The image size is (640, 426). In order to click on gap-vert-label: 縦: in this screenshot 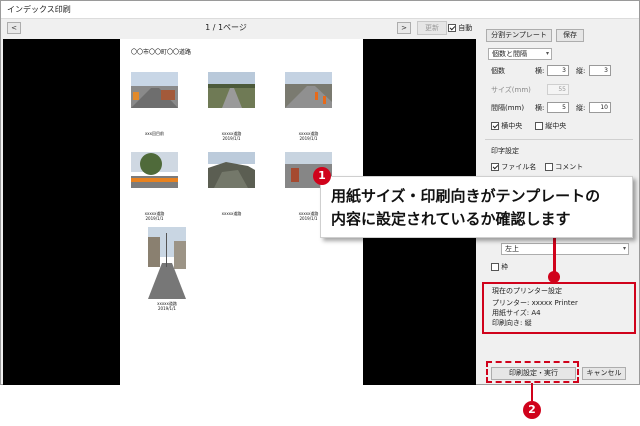, I will do `click(581, 108)`.